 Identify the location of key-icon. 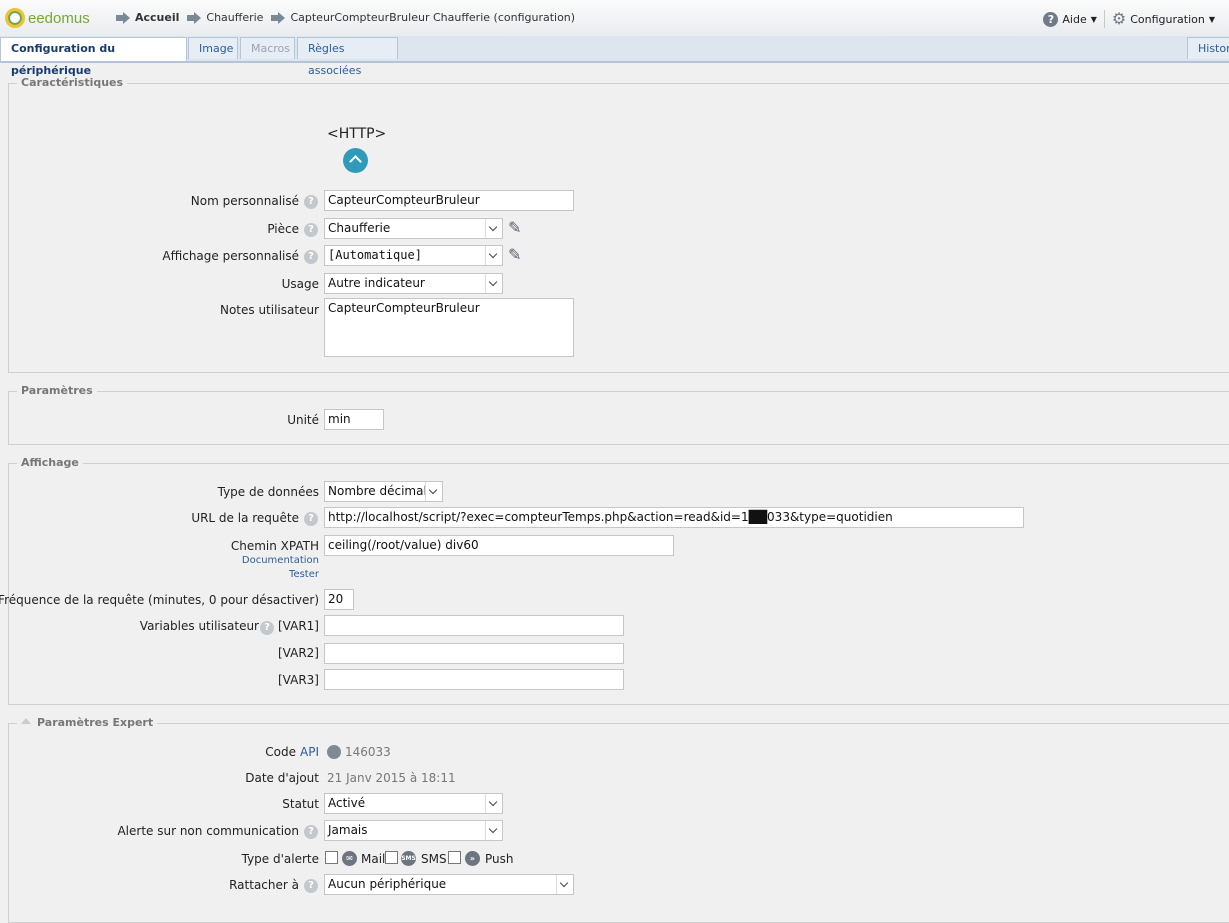
(334, 752).